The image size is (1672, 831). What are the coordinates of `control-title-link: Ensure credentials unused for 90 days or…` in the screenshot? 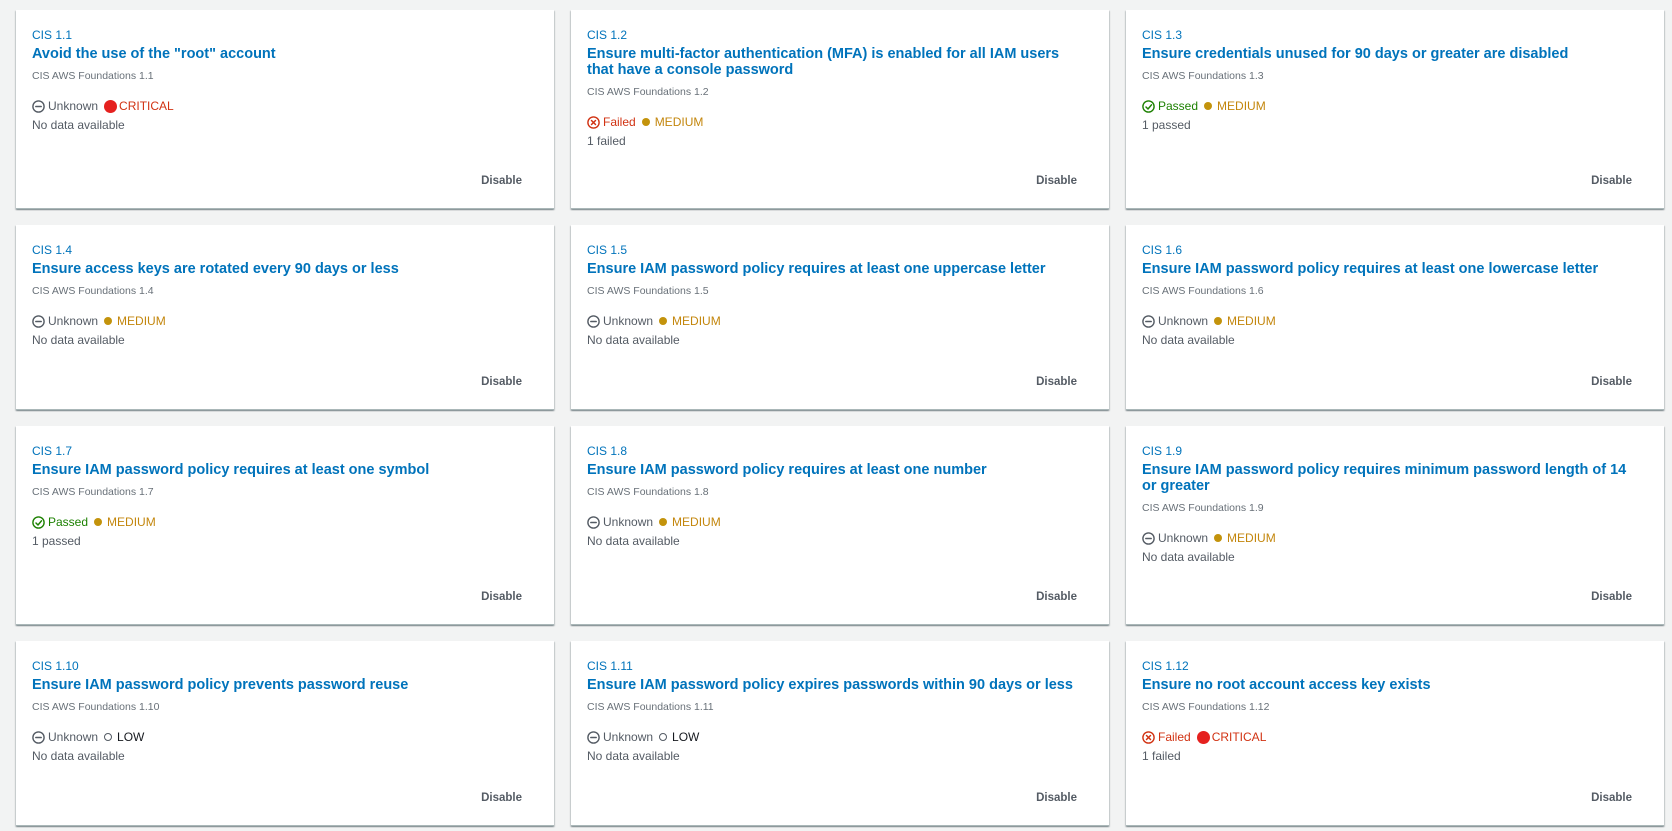 It's located at (1395, 54).